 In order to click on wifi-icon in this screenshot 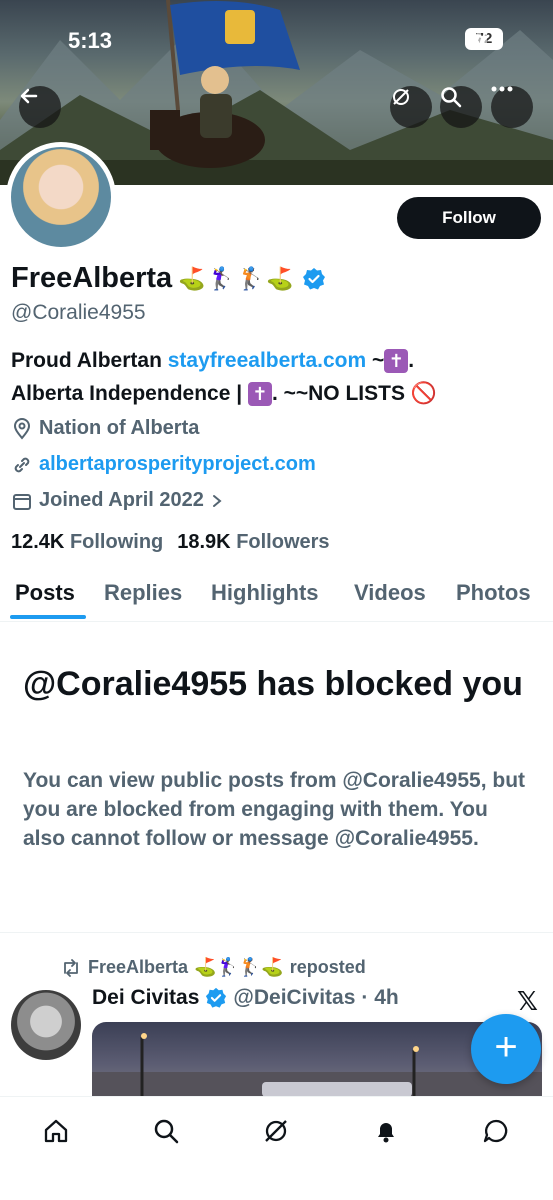, I will do `click(477, 37)`.